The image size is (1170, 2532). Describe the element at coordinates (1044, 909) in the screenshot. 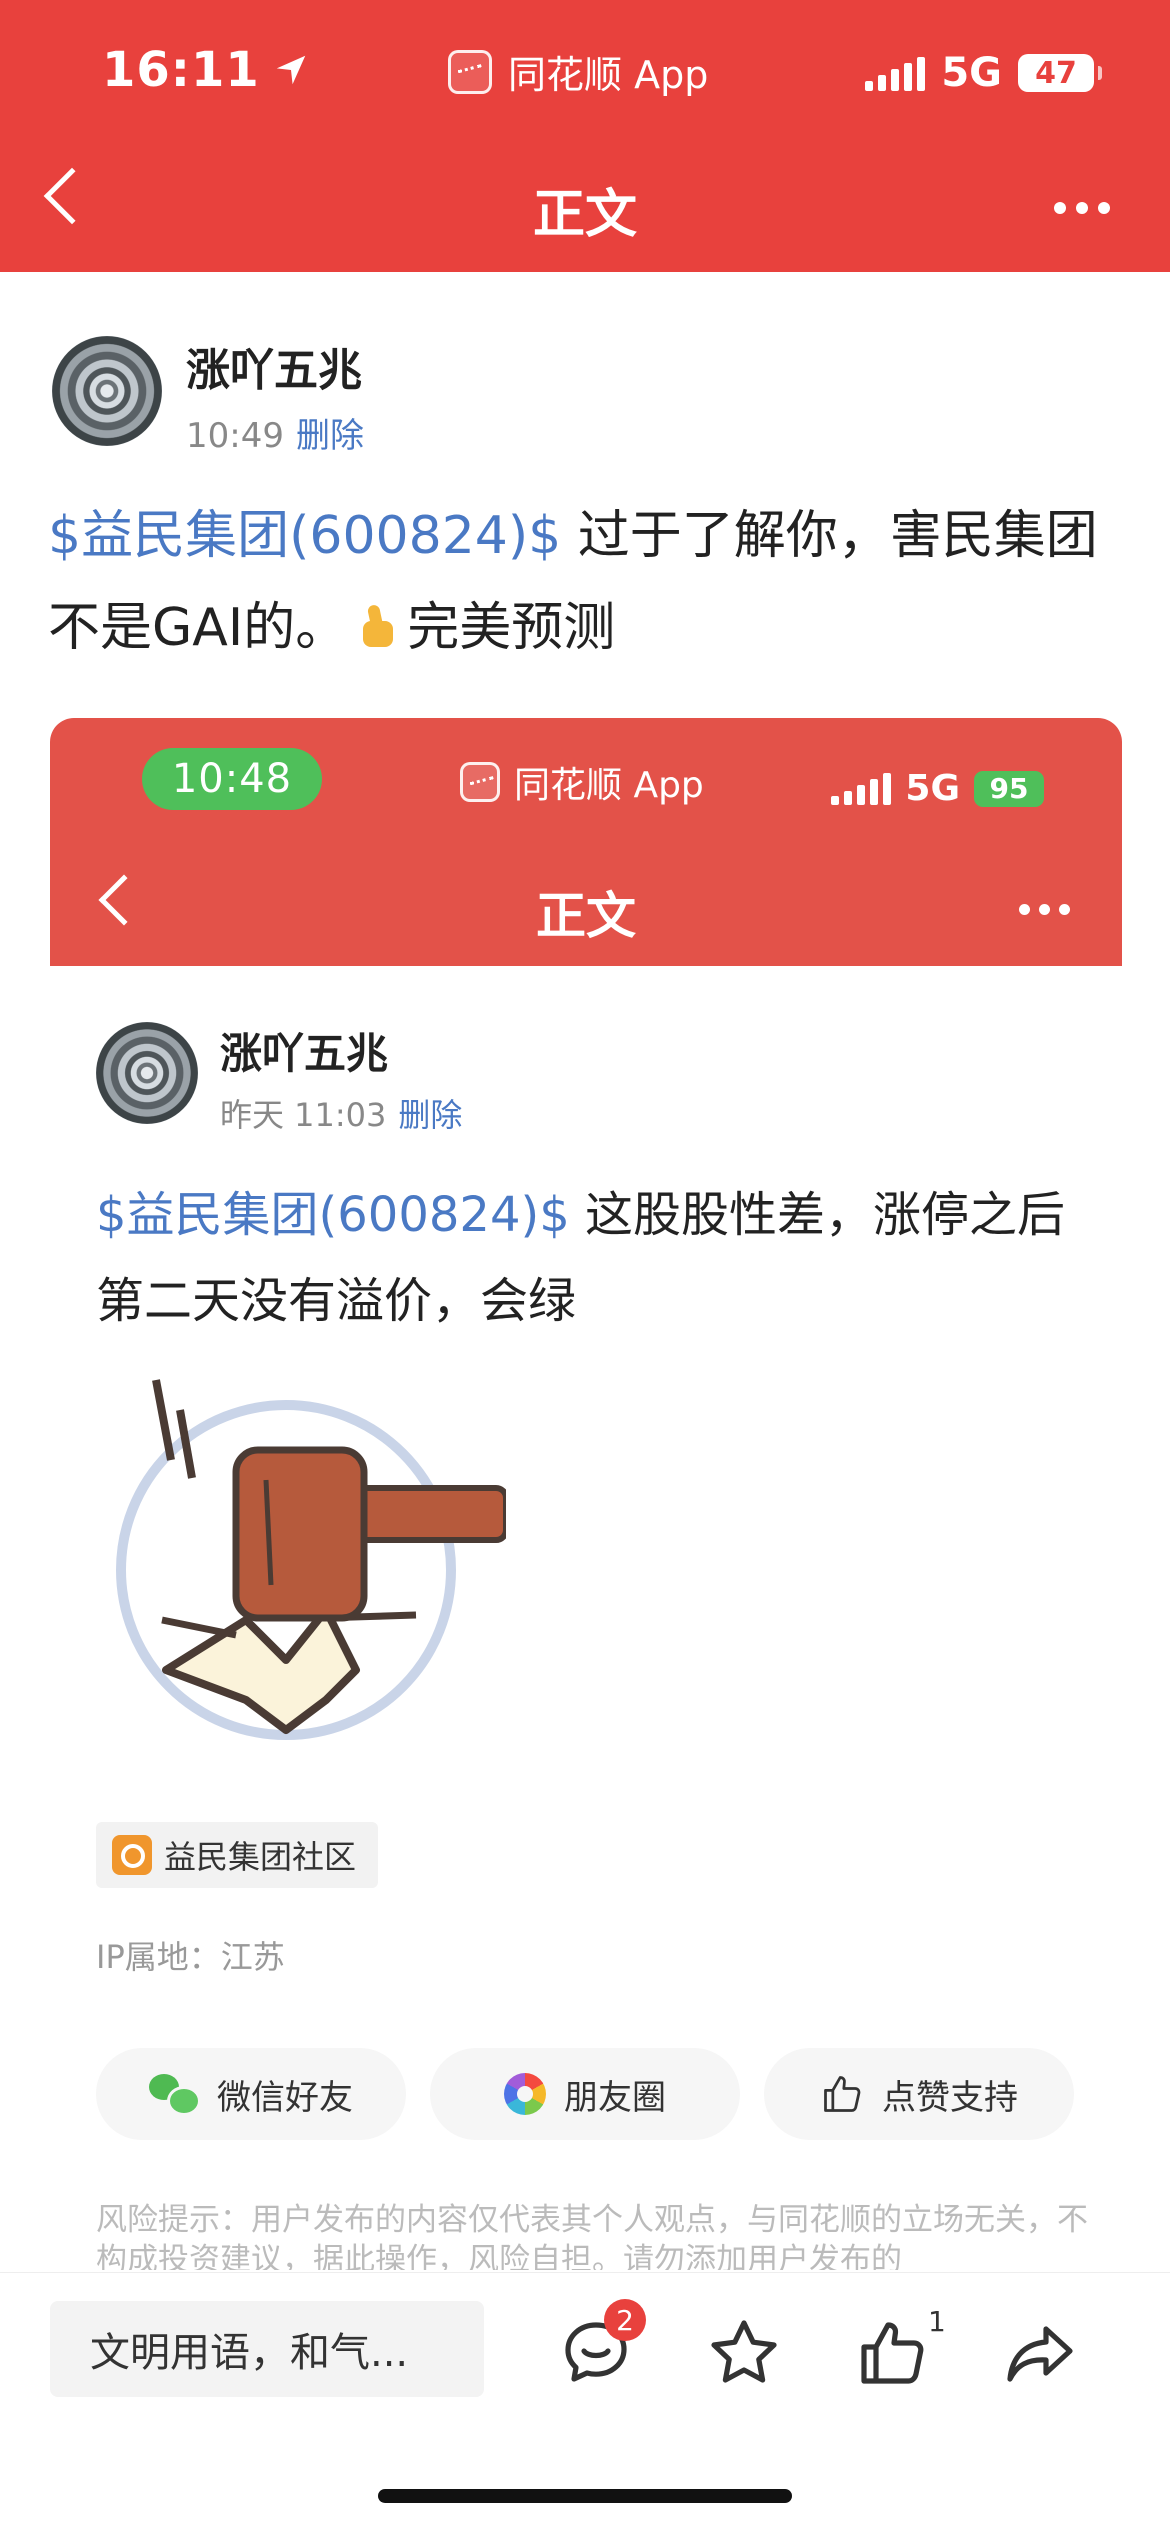

I see `embedded-more-dots-icon` at that location.